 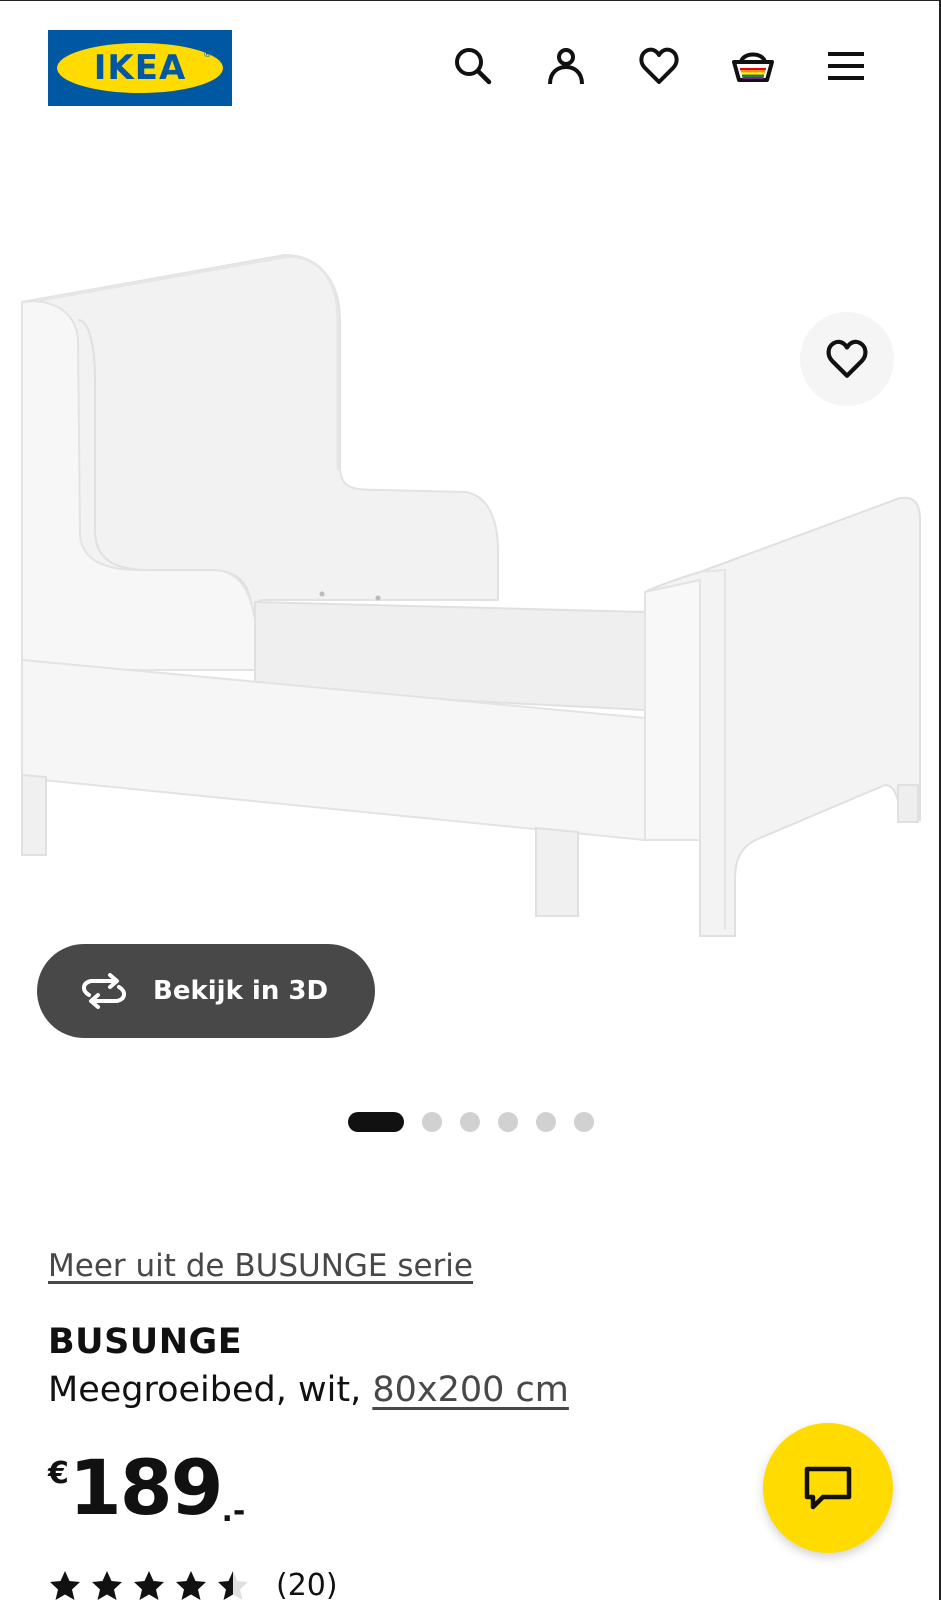 What do you see at coordinates (307, 1584) in the screenshot?
I see `review-count: (20)` at bounding box center [307, 1584].